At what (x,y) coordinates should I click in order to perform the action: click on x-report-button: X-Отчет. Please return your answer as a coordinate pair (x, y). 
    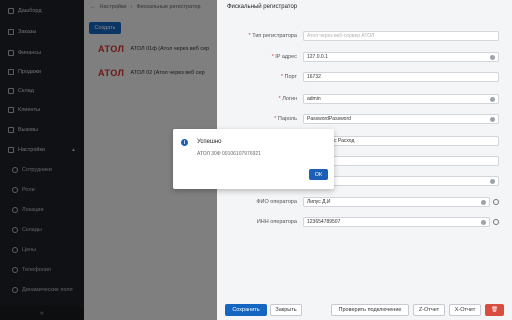
    Looking at the image, I should click on (465, 310).